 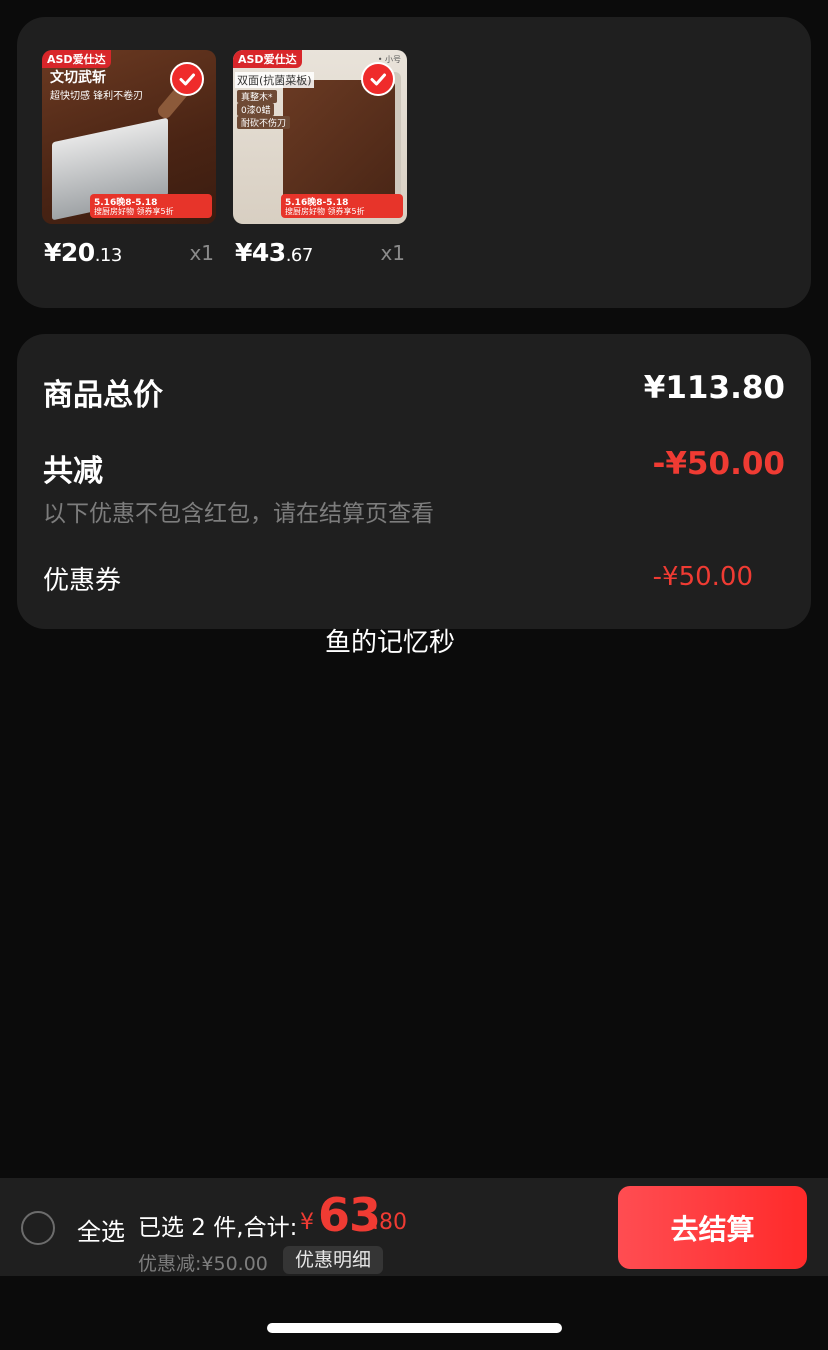 I want to click on total-amount-decimal: .80, so click(x=389, y=1222).